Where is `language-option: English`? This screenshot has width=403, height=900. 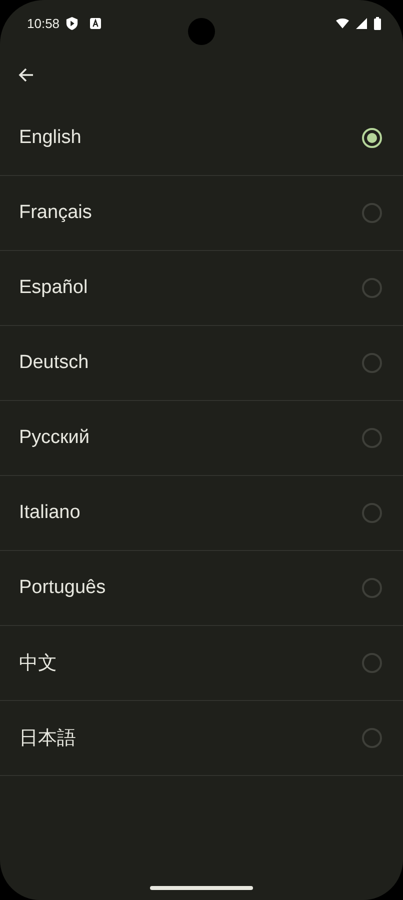 language-option: English is located at coordinates (201, 138).